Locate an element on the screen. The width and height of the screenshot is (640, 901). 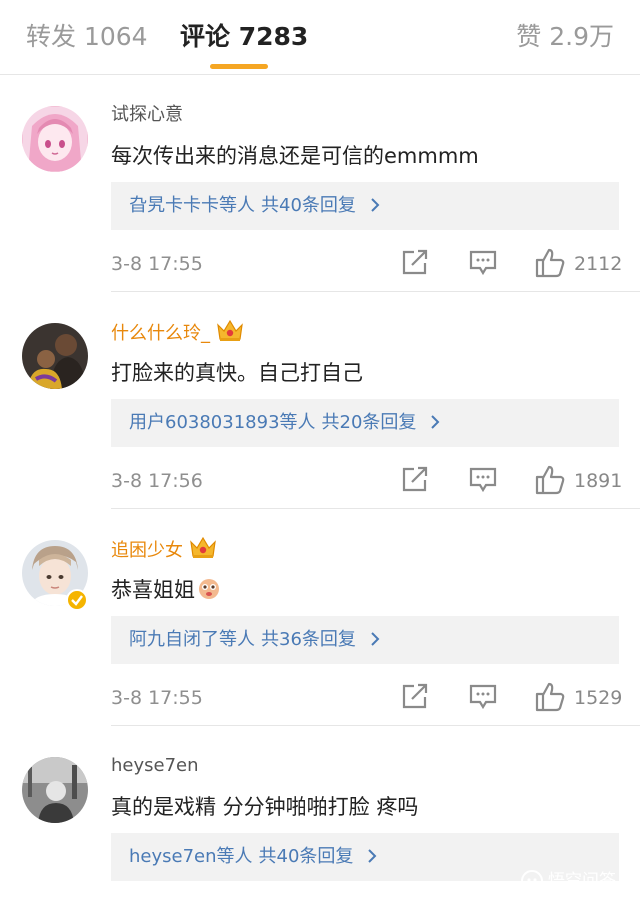
timestamp: 3-8 17:56 is located at coordinates (157, 481).